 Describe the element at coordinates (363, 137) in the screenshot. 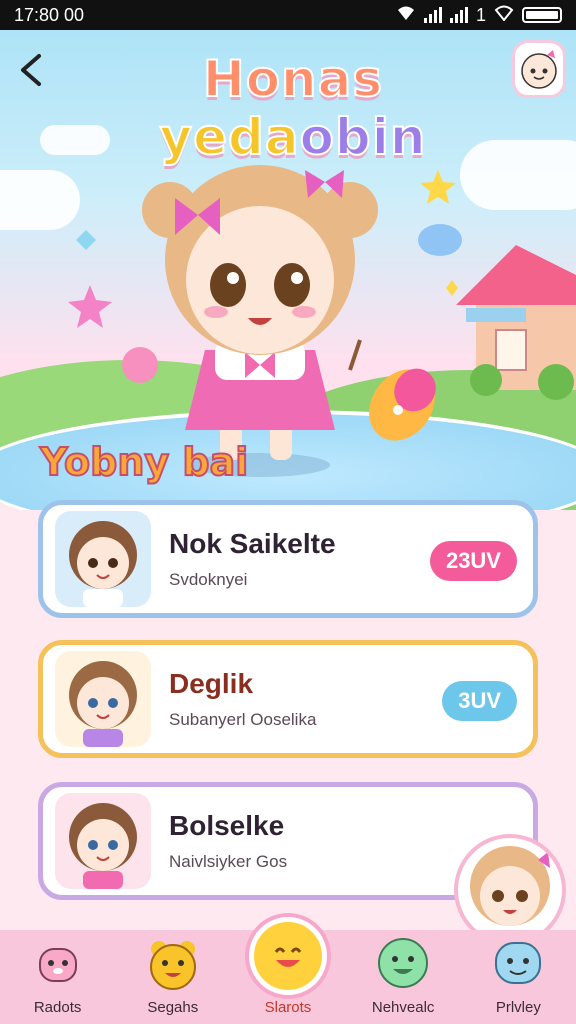

I see `title-part-4: obin` at that location.